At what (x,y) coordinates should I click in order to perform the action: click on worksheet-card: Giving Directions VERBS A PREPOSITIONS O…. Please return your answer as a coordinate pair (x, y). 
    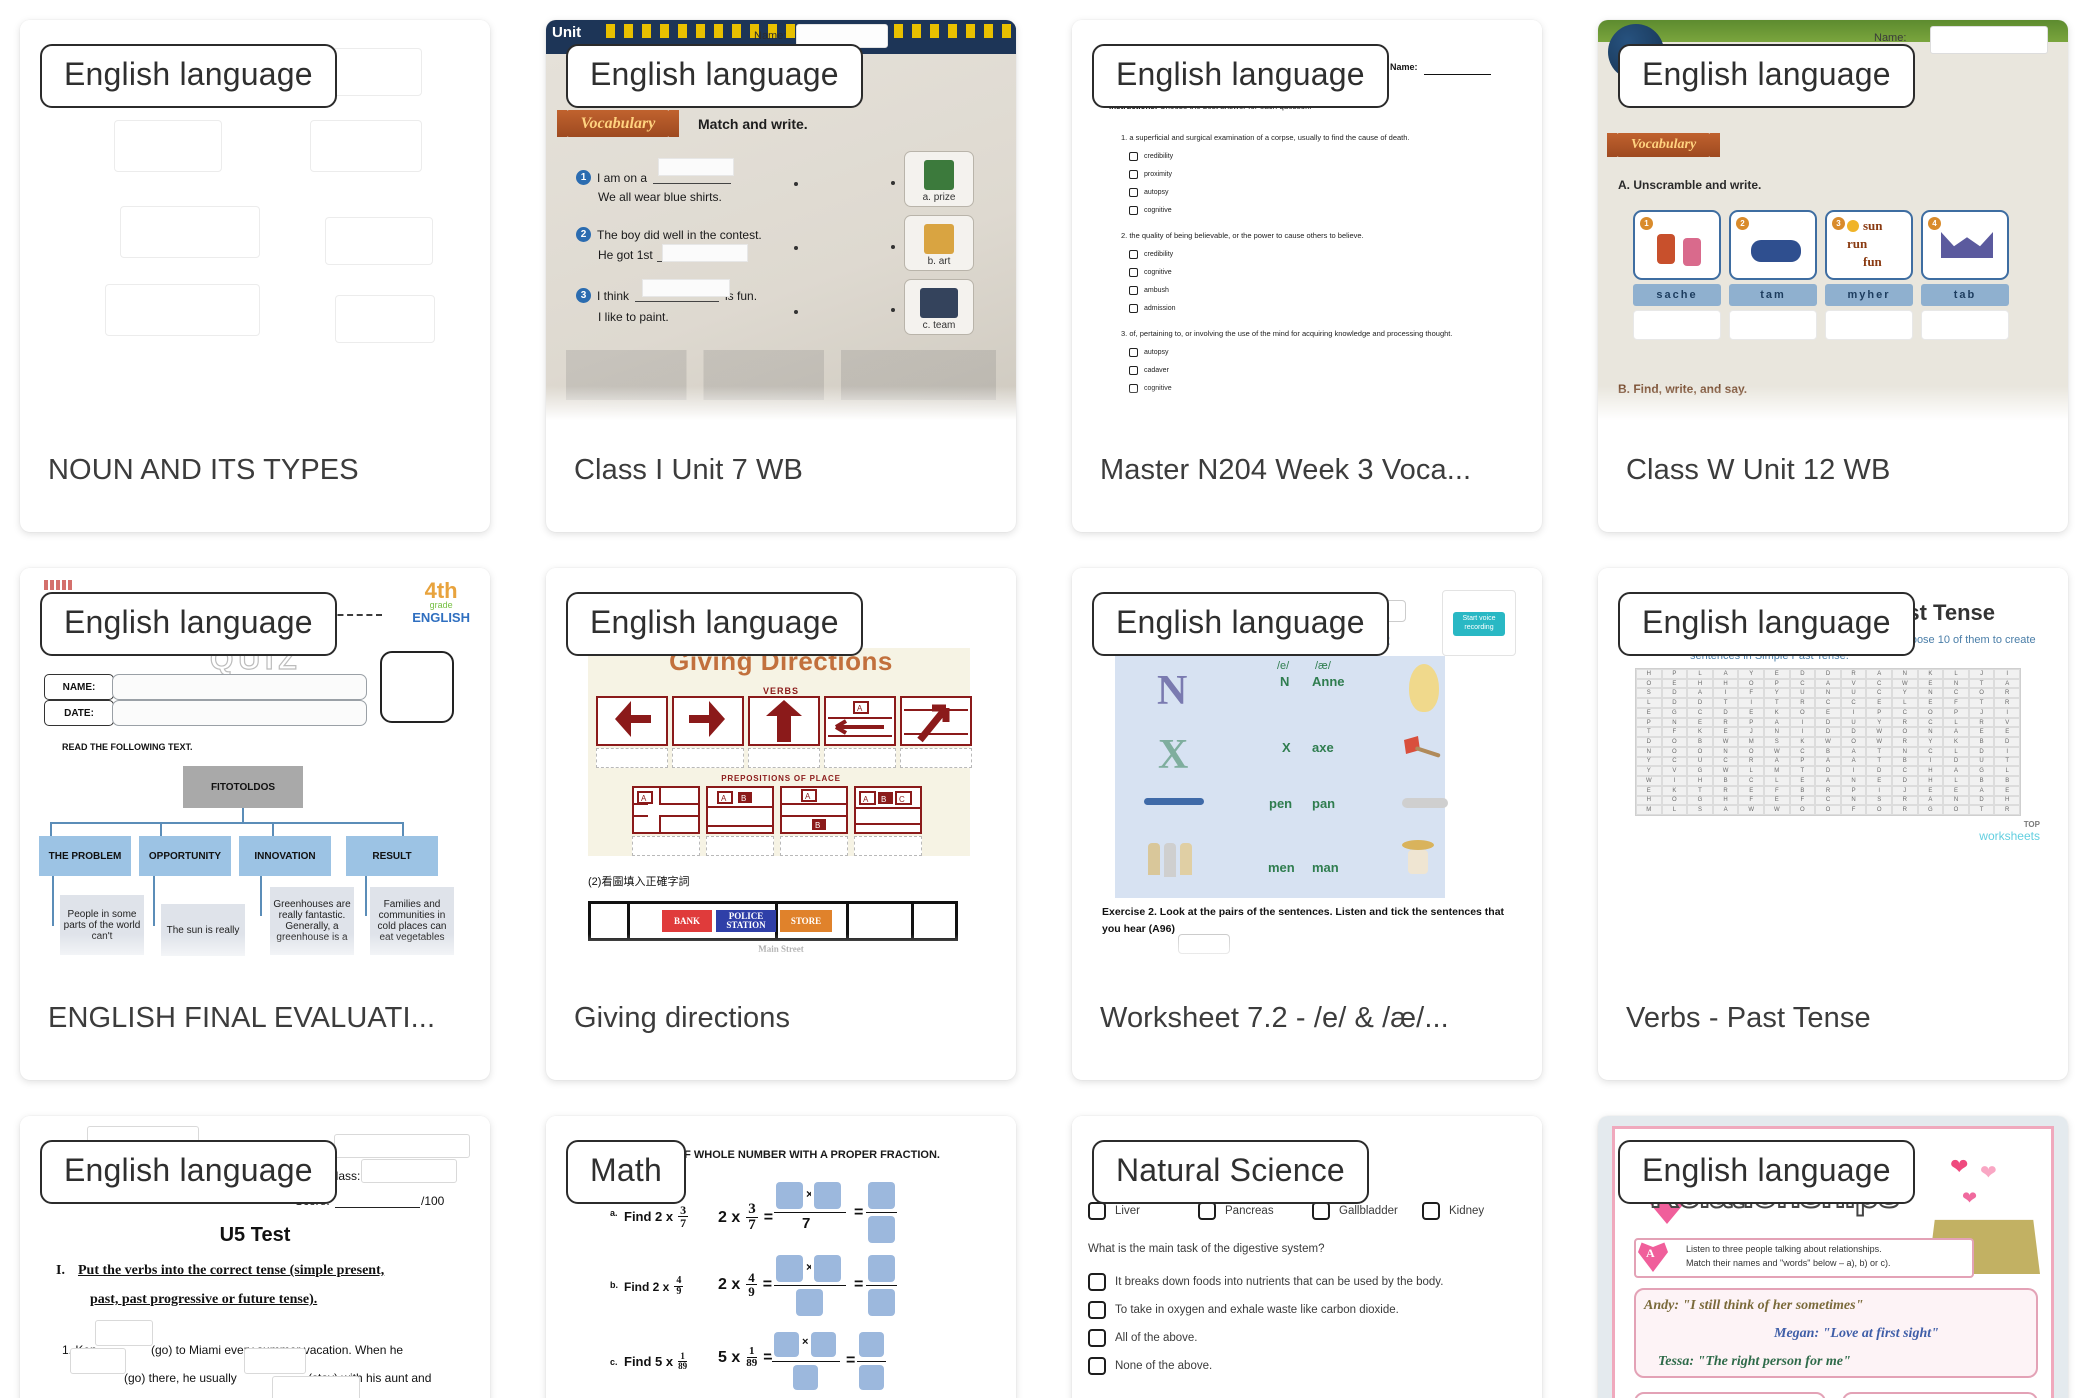
    Looking at the image, I should click on (781, 824).